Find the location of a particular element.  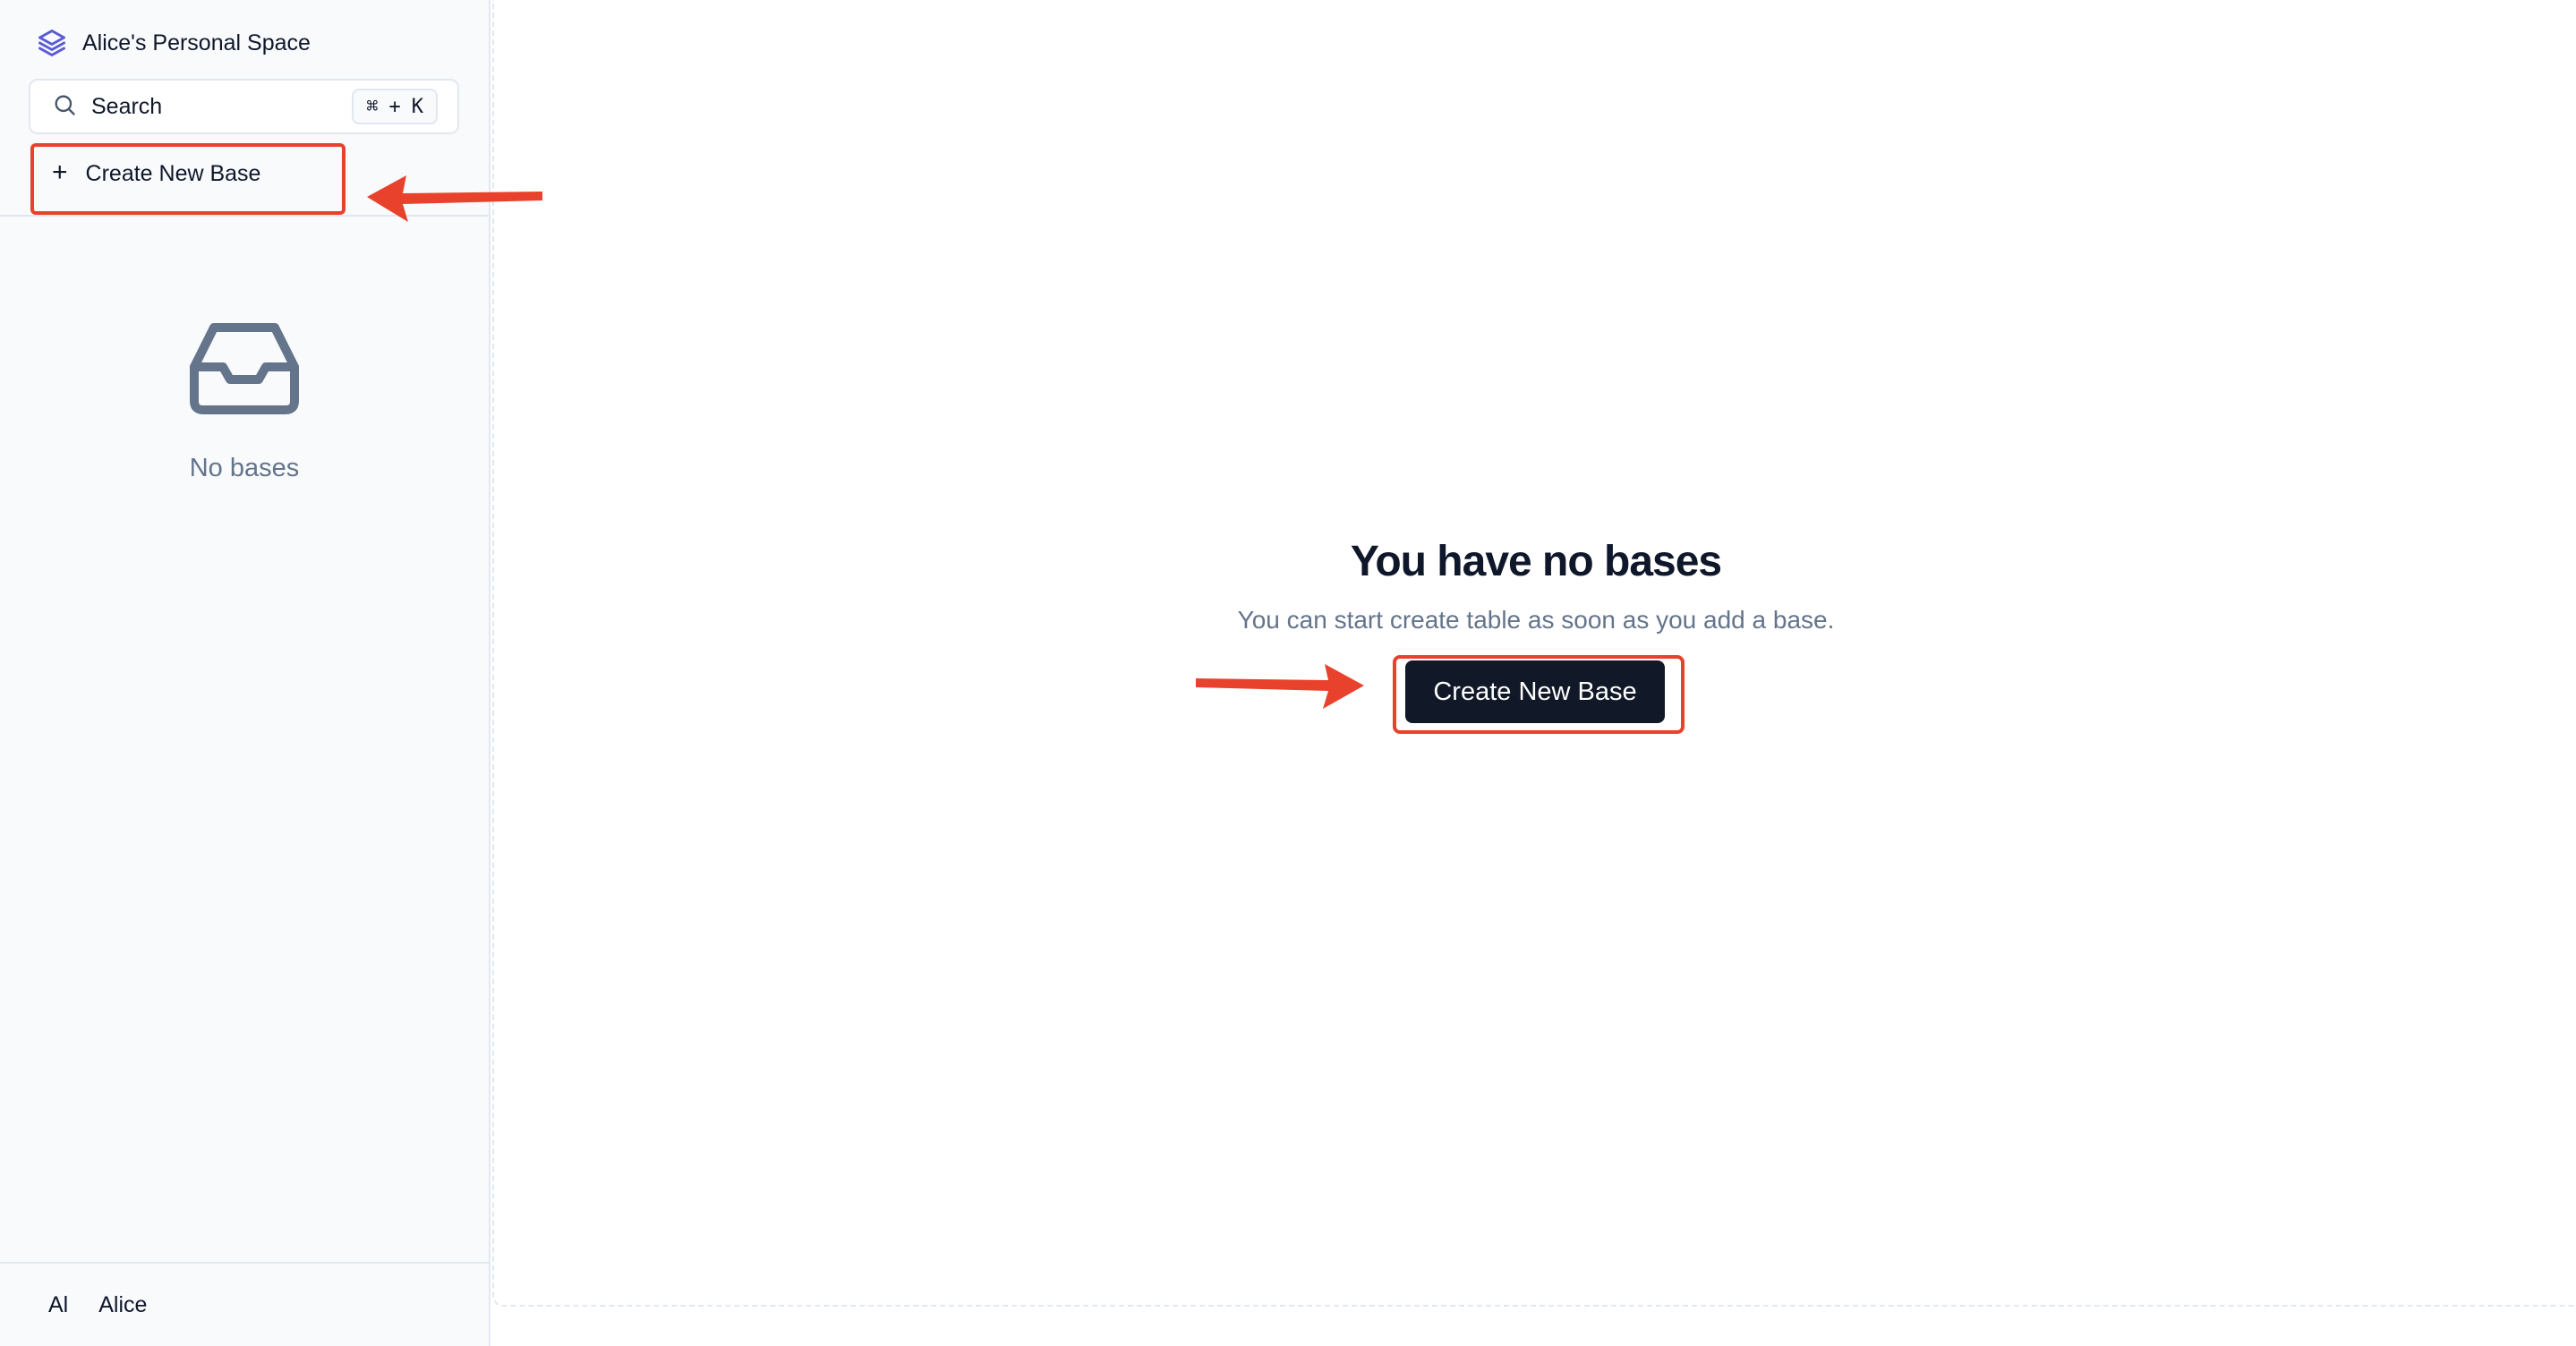

command-key: ⌘ is located at coordinates (372, 107).